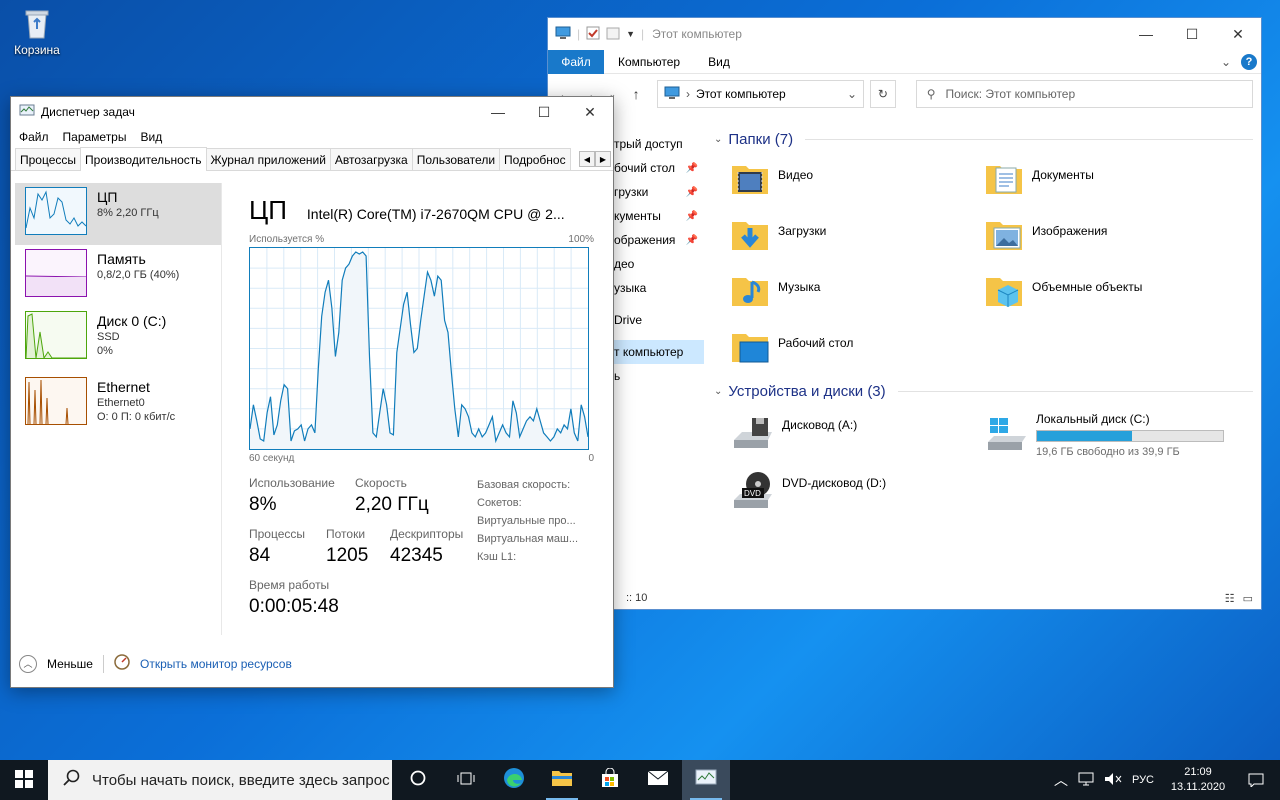 The image size is (1280, 800). I want to click on spec-l1-cache: Кэш L1:, so click(497, 557).